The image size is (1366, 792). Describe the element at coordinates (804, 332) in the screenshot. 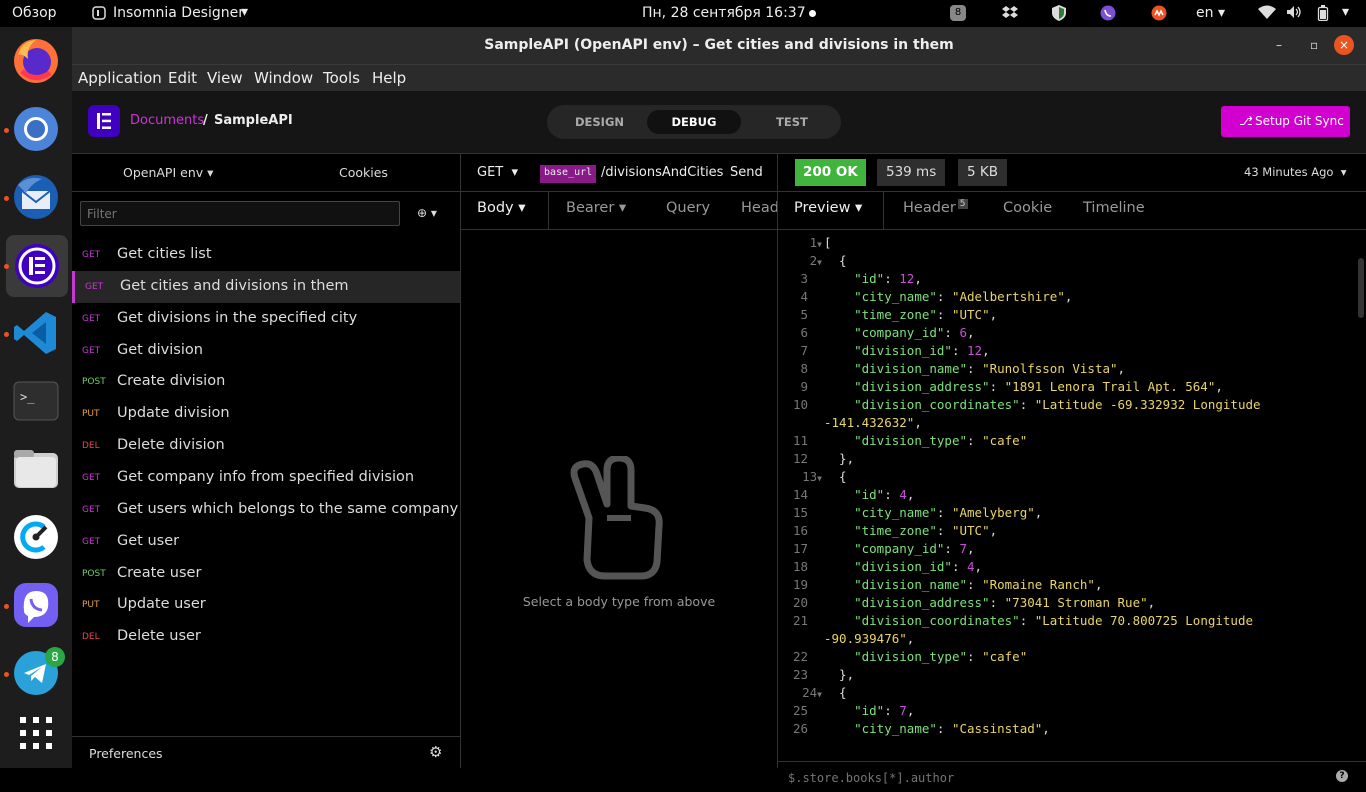

I see `line-number-label: 6` at that location.